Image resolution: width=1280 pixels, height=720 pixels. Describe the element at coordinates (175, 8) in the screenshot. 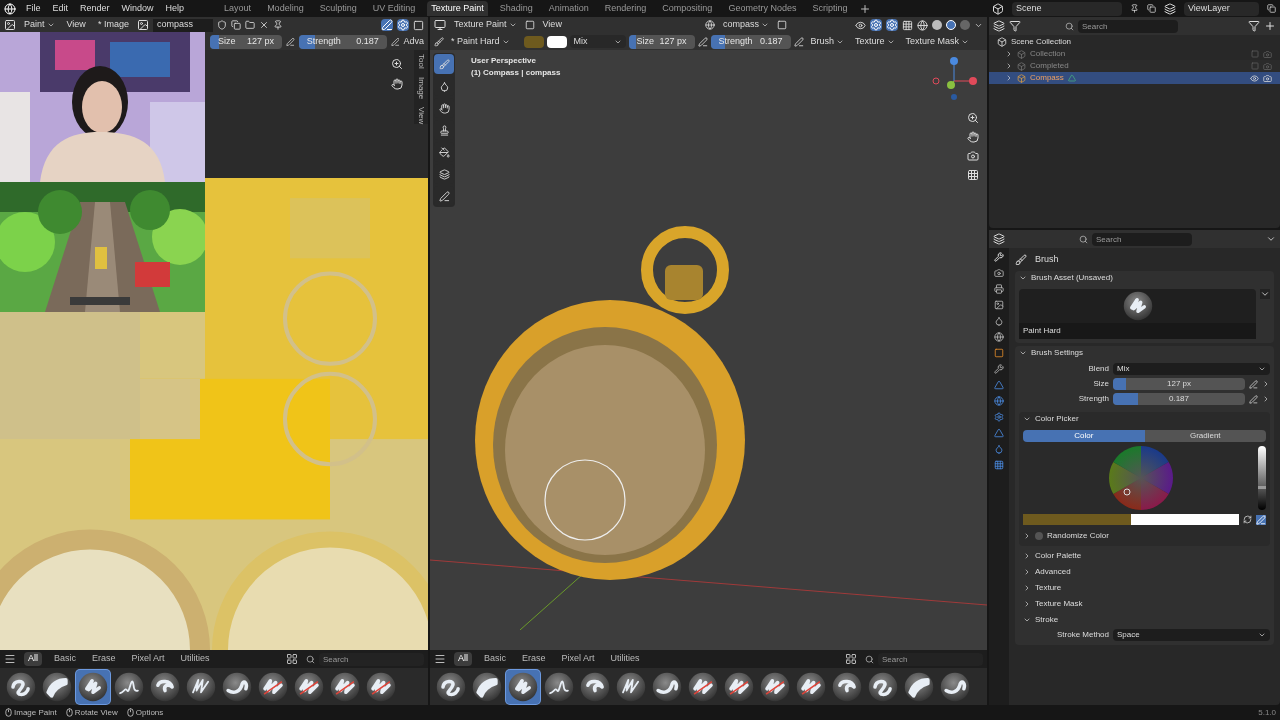

I see `menu-item: Help` at that location.